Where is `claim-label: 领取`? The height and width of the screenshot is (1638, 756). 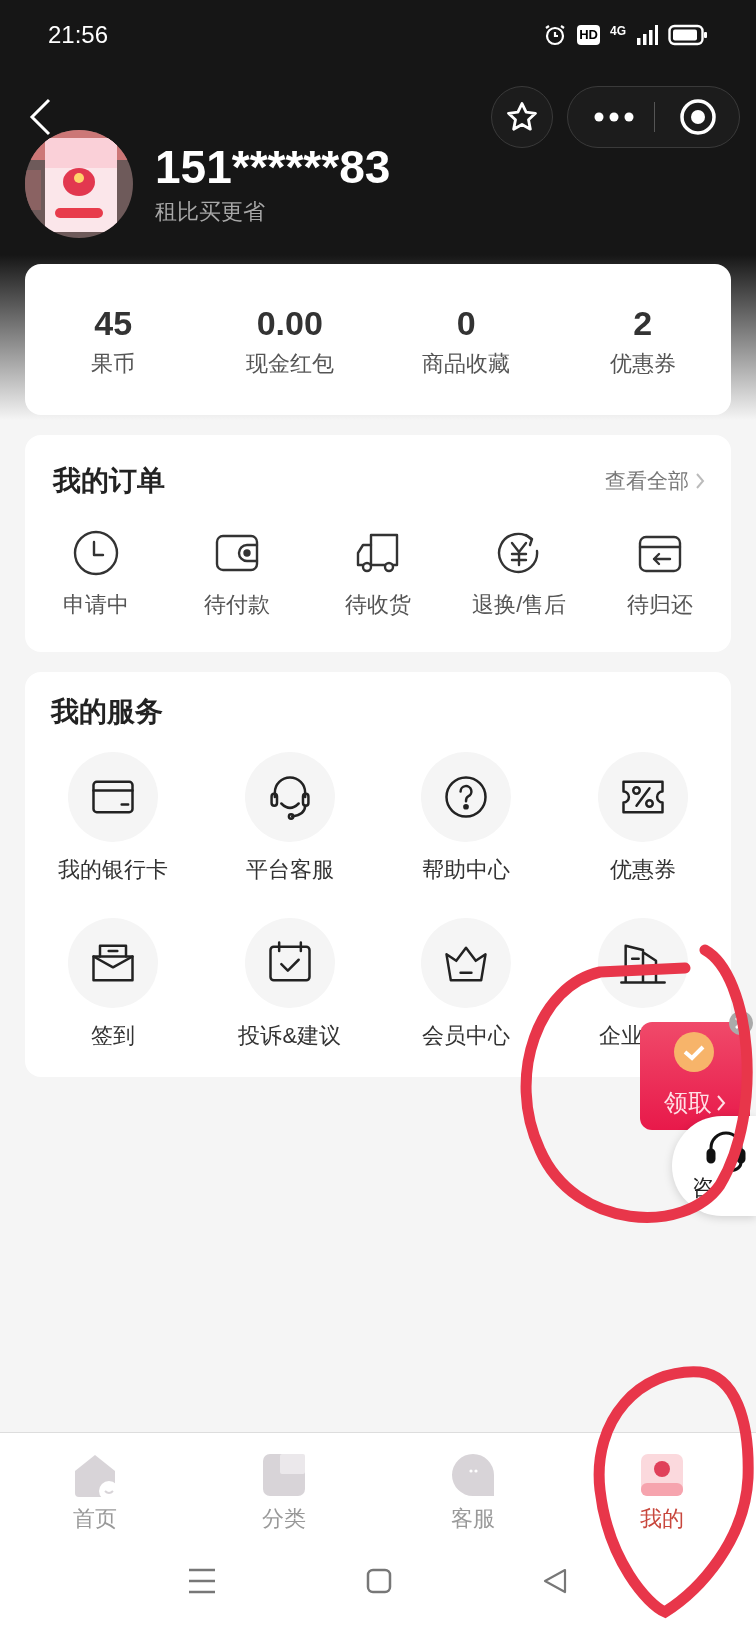
claim-label: 领取 is located at coordinates (688, 1103).